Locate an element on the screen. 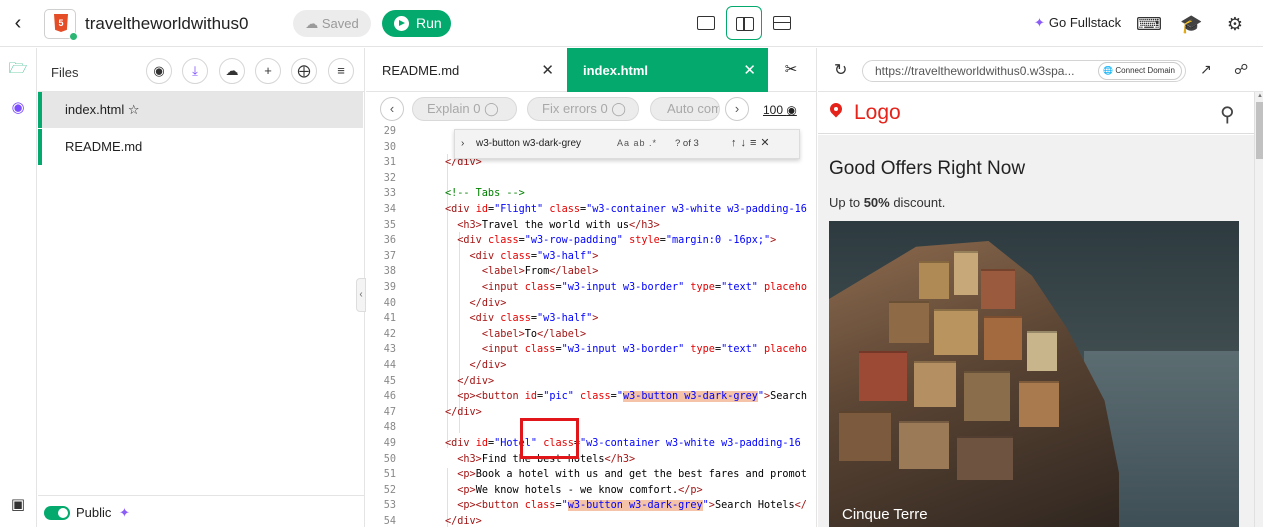  share-icon: ☍ is located at coordinates (1241, 69).